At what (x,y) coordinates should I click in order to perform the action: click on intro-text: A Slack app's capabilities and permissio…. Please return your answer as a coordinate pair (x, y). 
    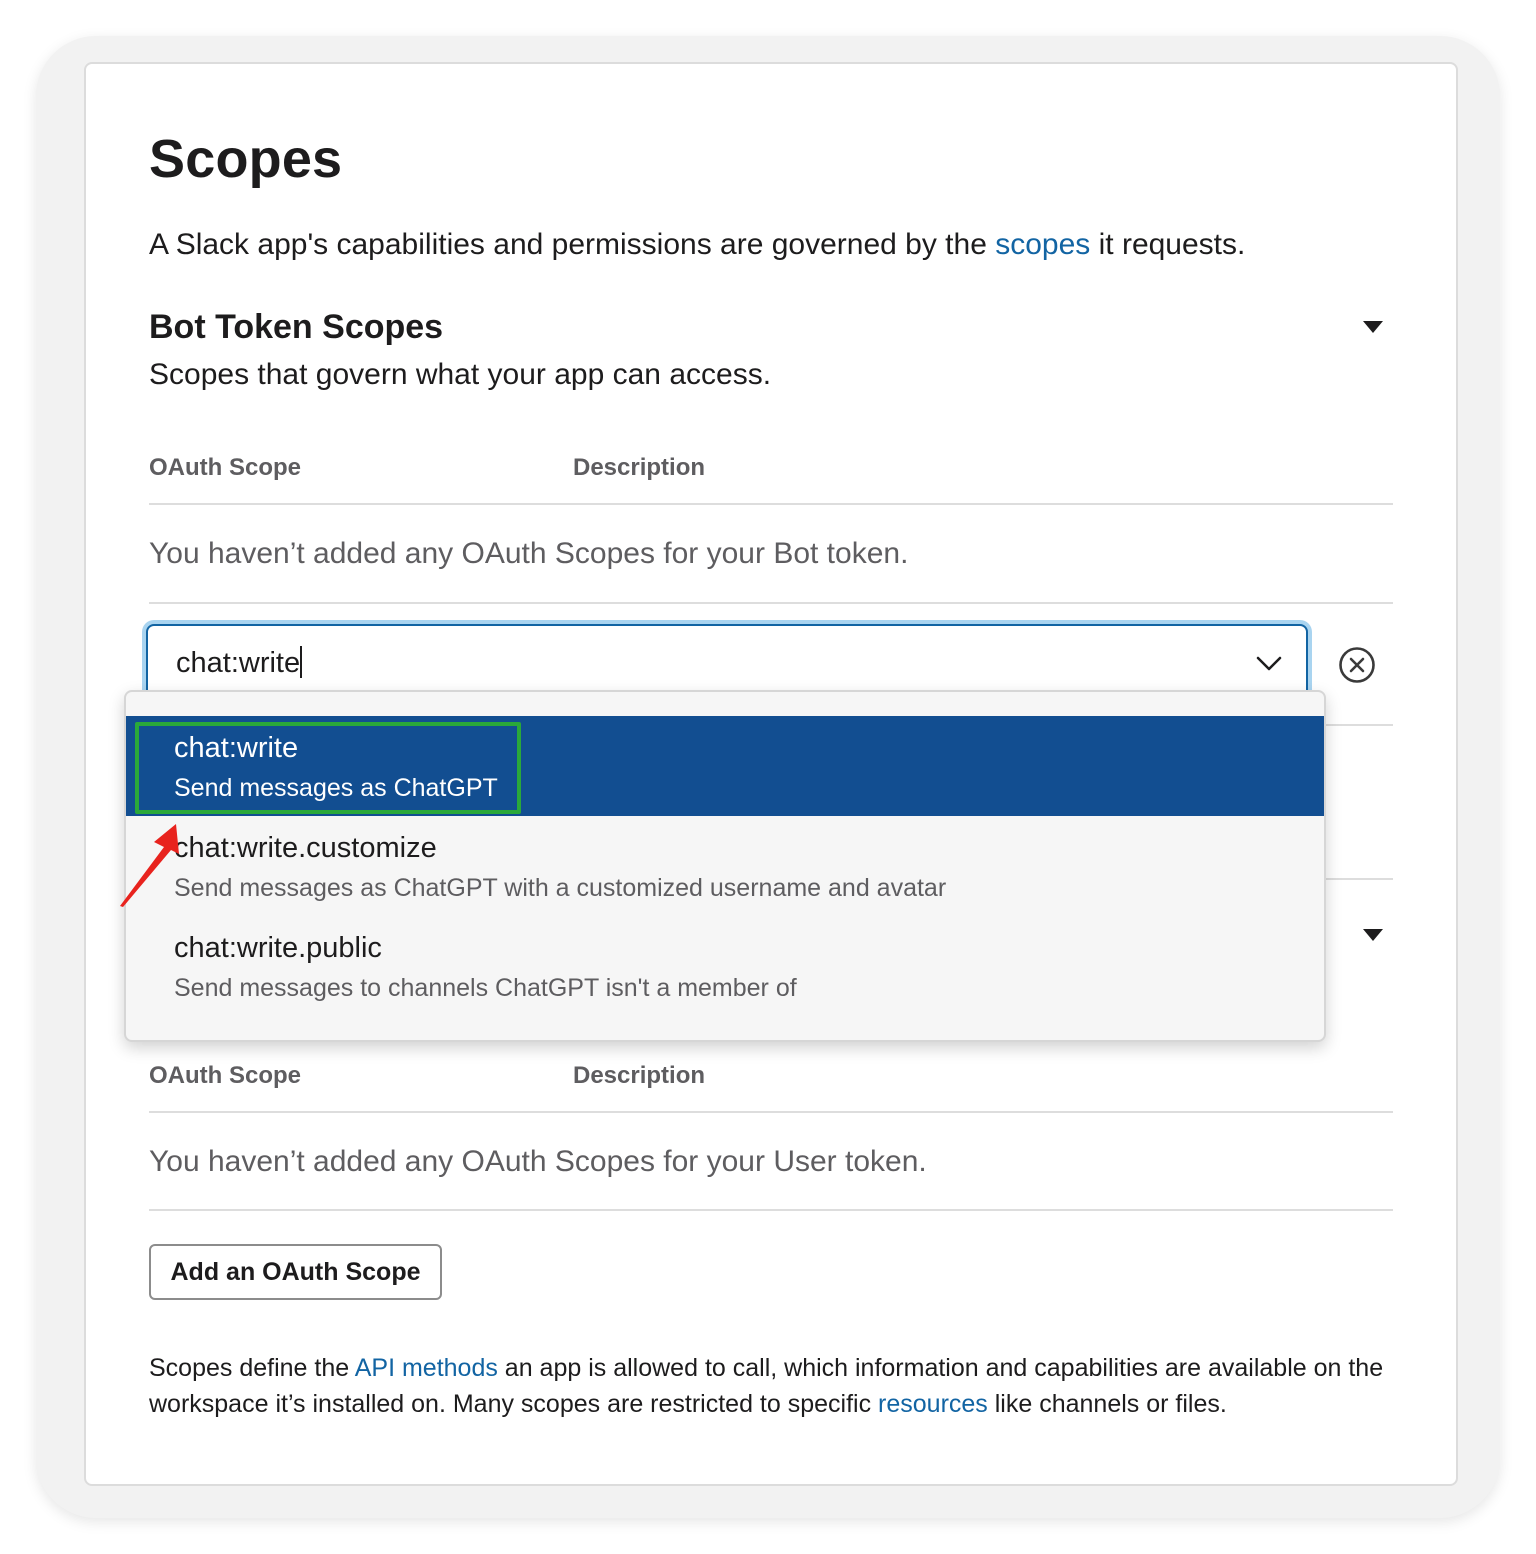
    Looking at the image, I should click on (697, 245).